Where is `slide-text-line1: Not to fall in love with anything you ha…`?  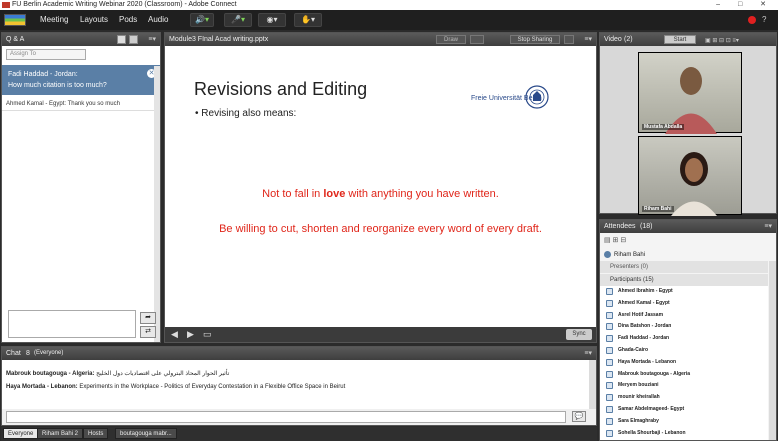
slide-text-line1: Not to fall in love with anything you ha… is located at coordinates (380, 194).